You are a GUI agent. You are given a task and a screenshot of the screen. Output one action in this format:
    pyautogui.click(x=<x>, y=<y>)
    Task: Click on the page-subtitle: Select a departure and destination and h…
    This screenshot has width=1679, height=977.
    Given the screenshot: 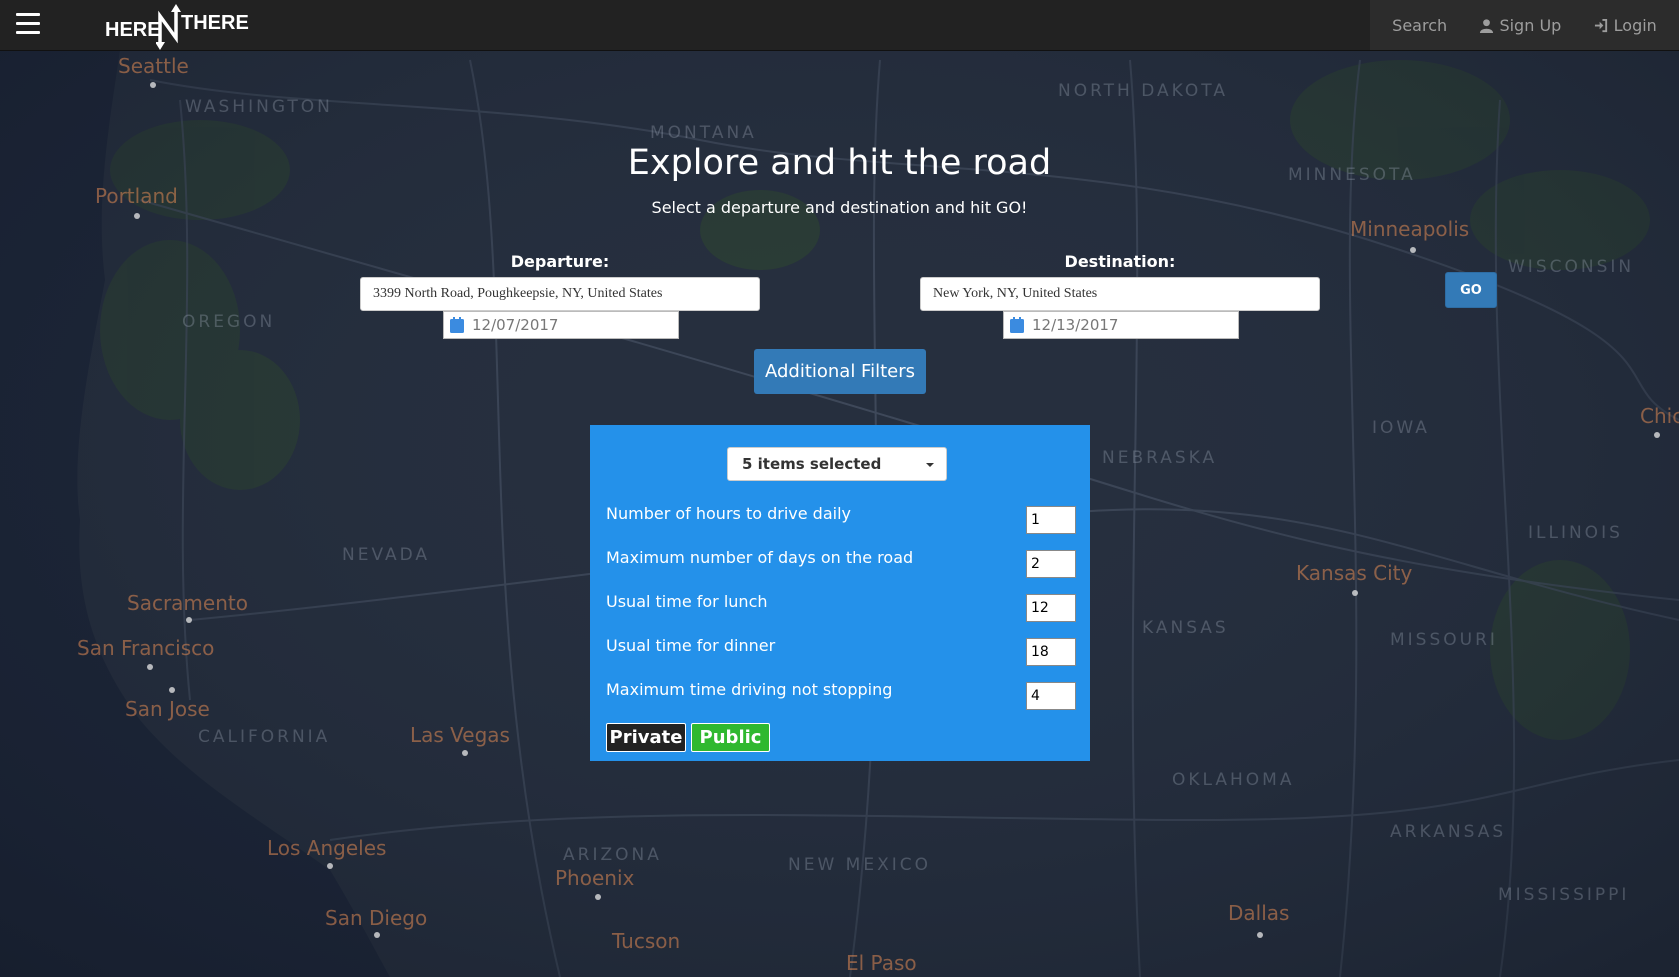 What is the action you would take?
    pyautogui.click(x=839, y=207)
    